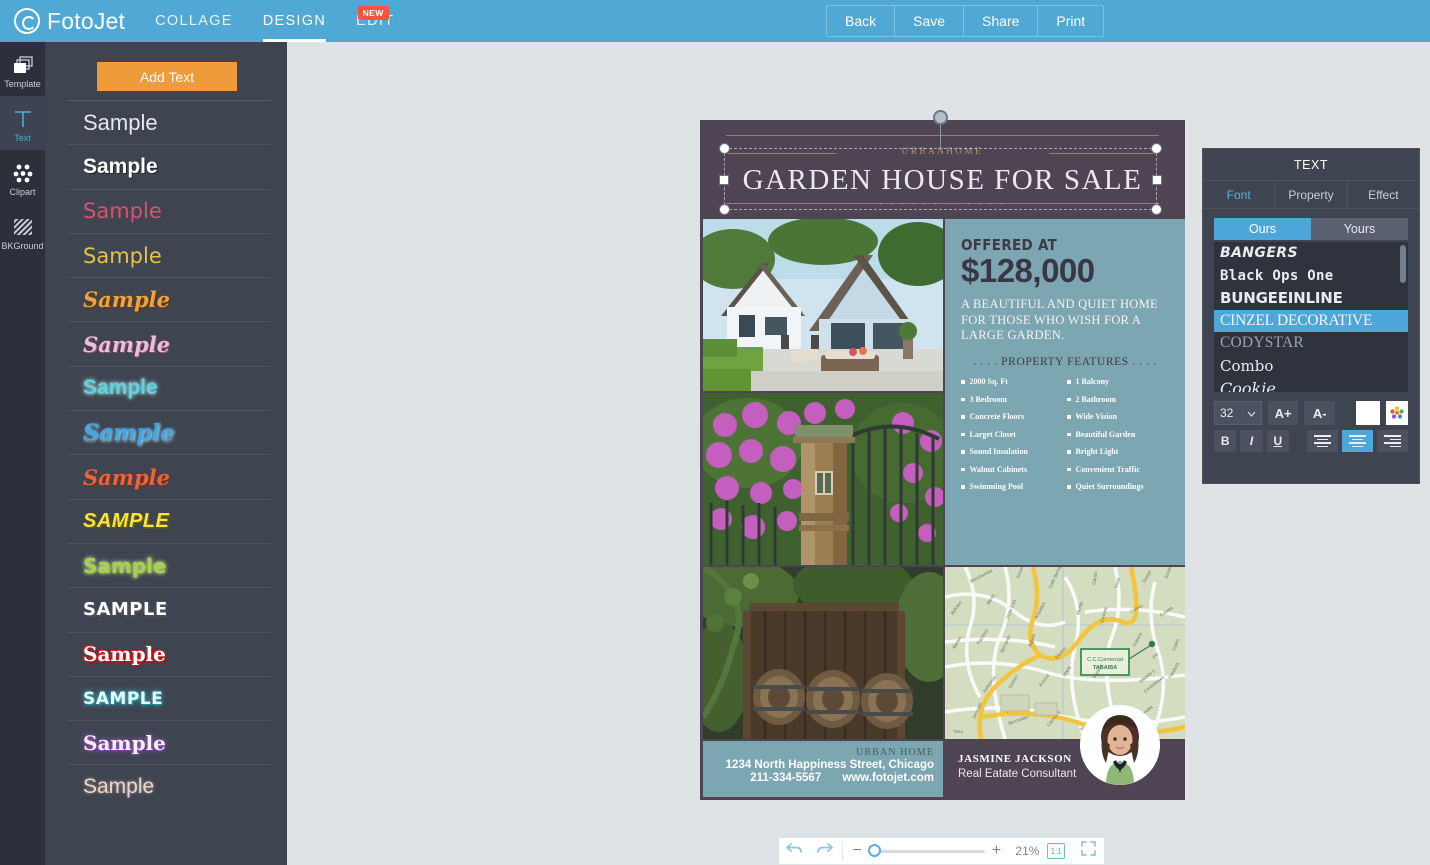 The width and height of the screenshot is (1430, 865). What do you see at coordinates (167, 76) in the screenshot?
I see `add-text-button: Add Text` at bounding box center [167, 76].